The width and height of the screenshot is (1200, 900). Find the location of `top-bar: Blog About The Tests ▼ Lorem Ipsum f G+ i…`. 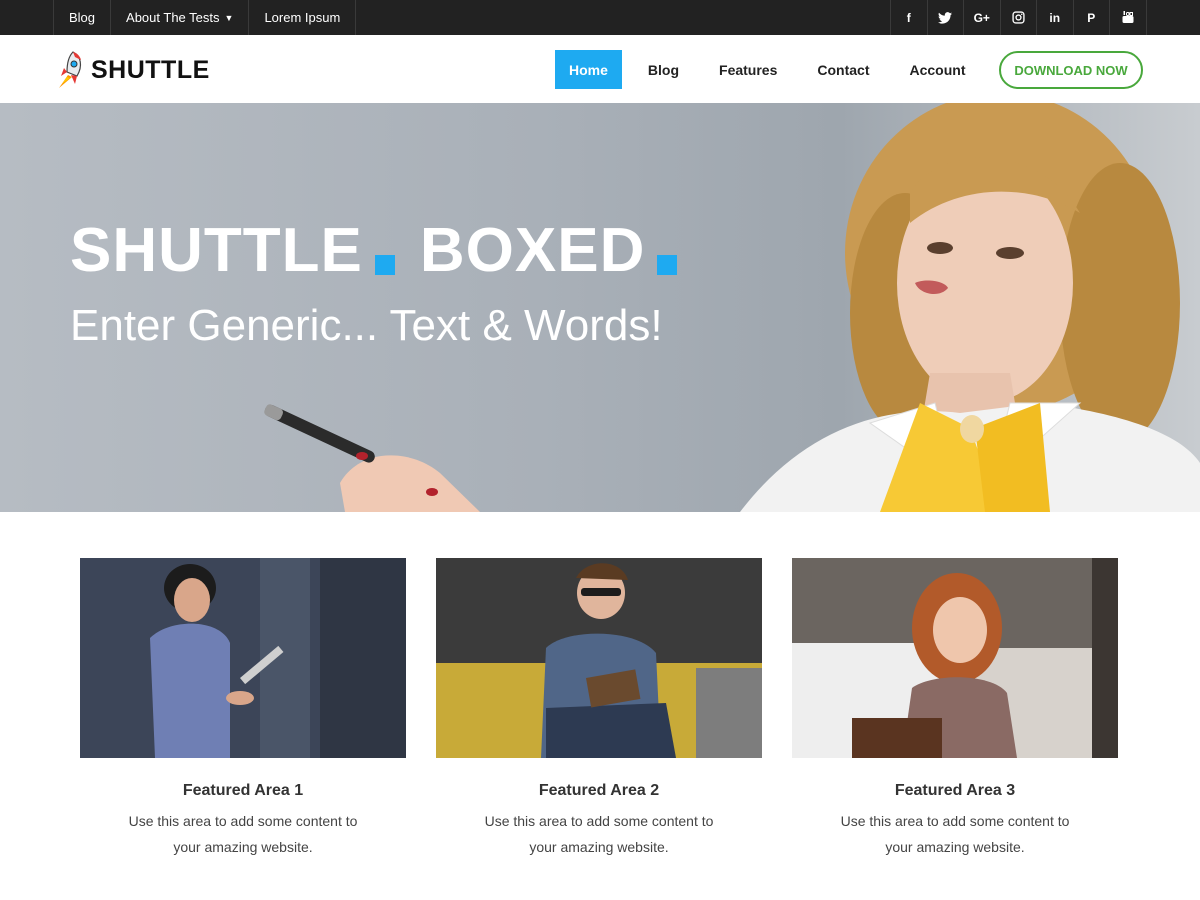

top-bar: Blog About The Tests ▼ Lorem Ipsum f G+ i… is located at coordinates (600, 17).